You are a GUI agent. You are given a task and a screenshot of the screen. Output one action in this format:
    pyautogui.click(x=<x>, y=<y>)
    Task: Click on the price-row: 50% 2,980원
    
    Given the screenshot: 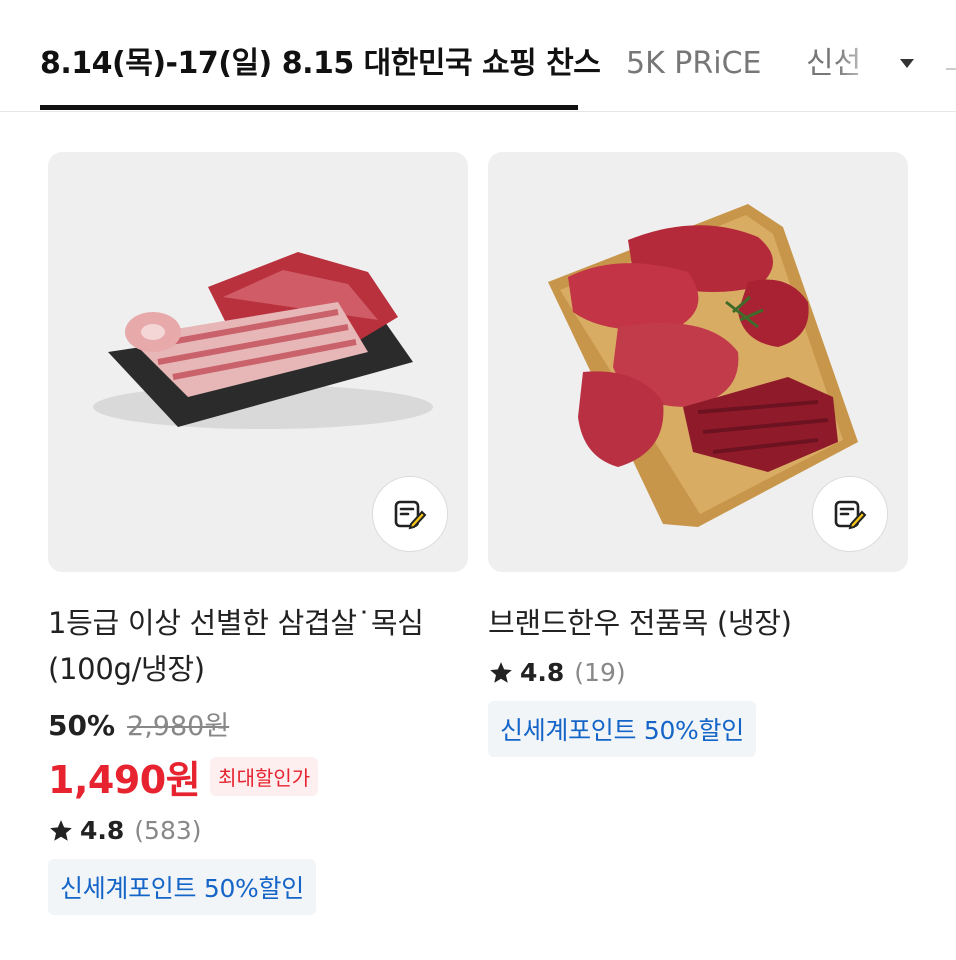 What is the action you would take?
    pyautogui.click(x=258, y=723)
    